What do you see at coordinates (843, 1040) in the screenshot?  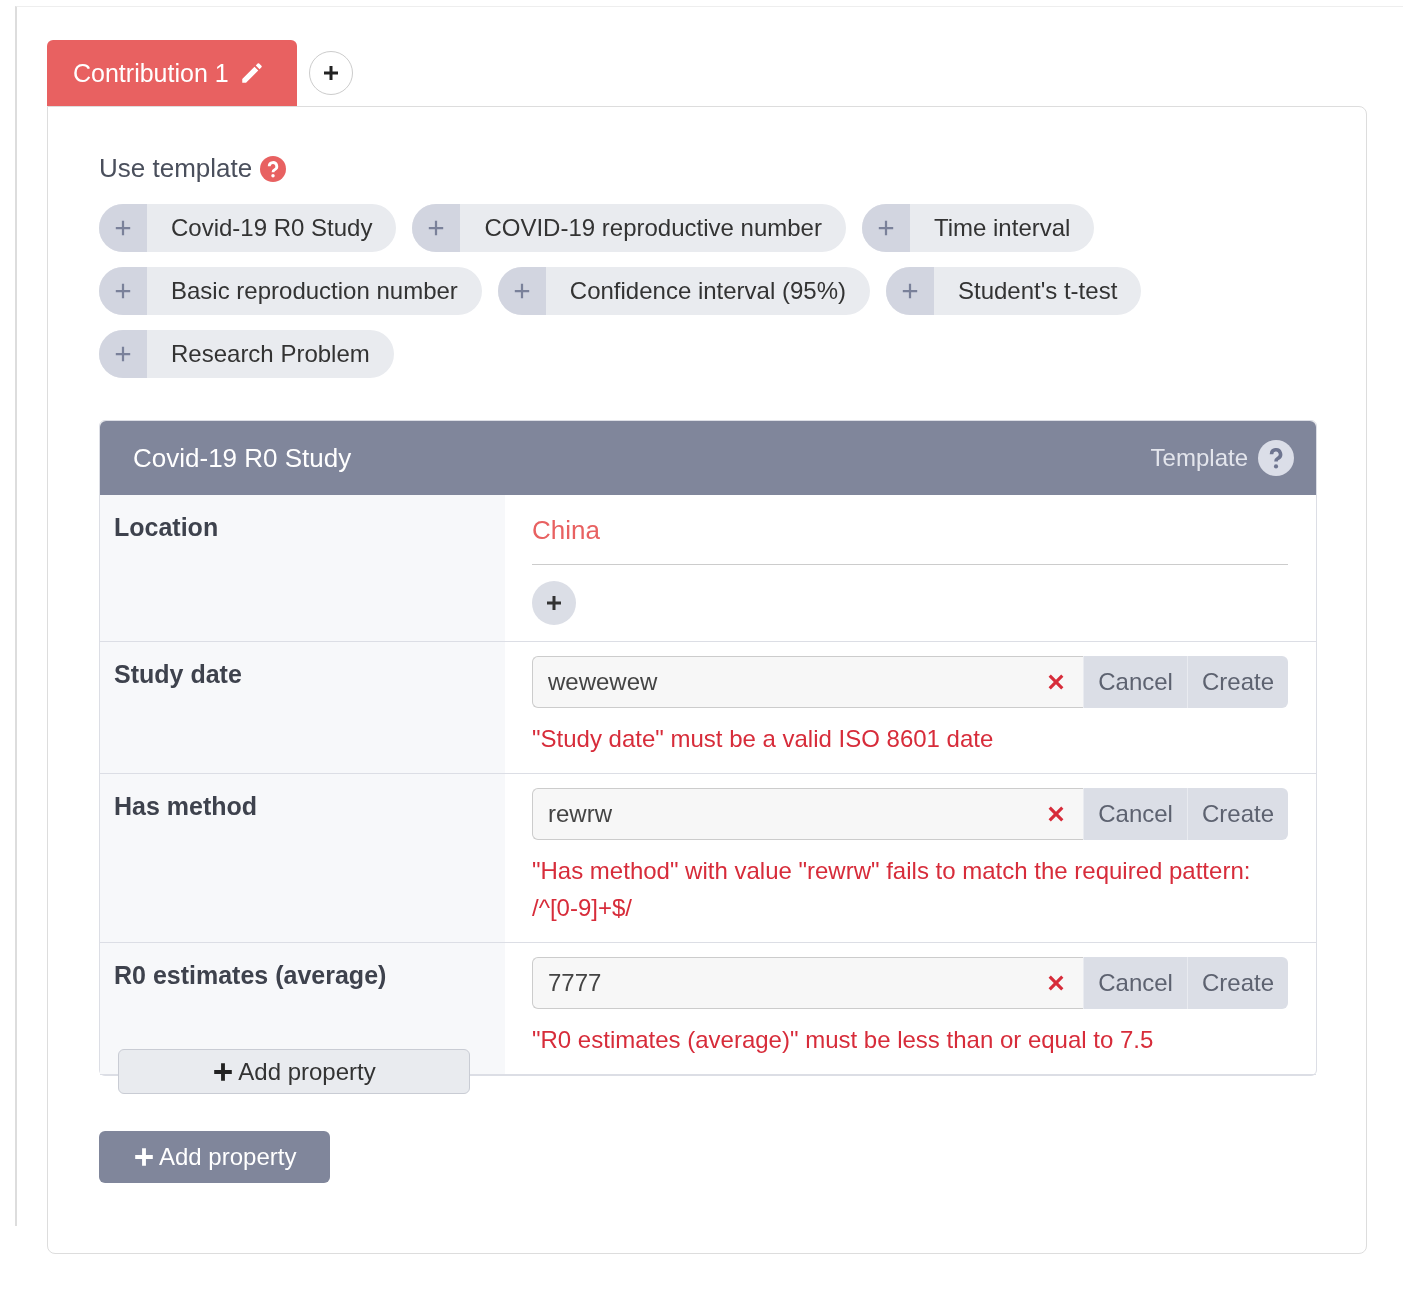 I see `validation-error: "R0 estimates (average)" must be less than or equal to 7.5` at bounding box center [843, 1040].